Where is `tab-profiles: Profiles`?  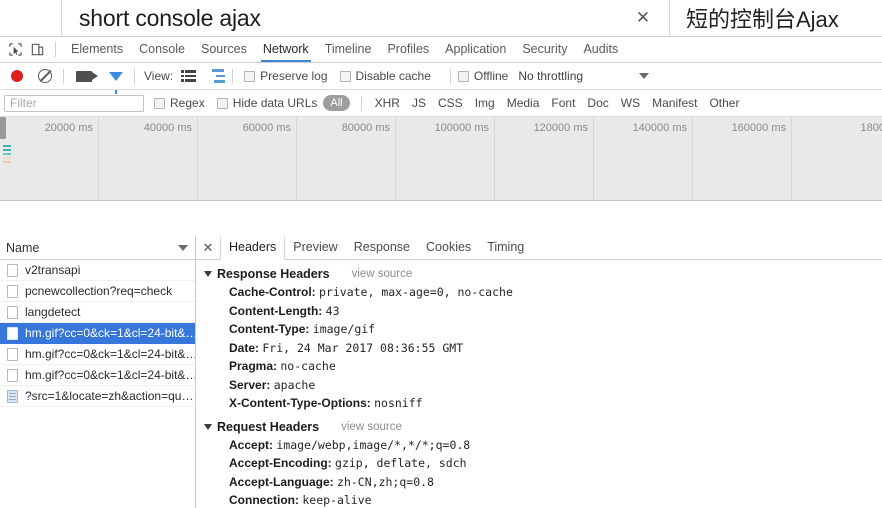
tab-profiles: Profiles is located at coordinates (408, 49).